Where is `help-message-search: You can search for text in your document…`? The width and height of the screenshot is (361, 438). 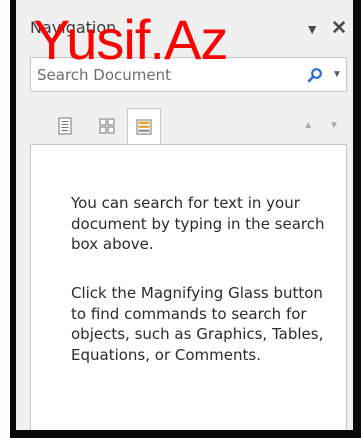
help-message-search: You can search for text in your document… is located at coordinates (198, 223).